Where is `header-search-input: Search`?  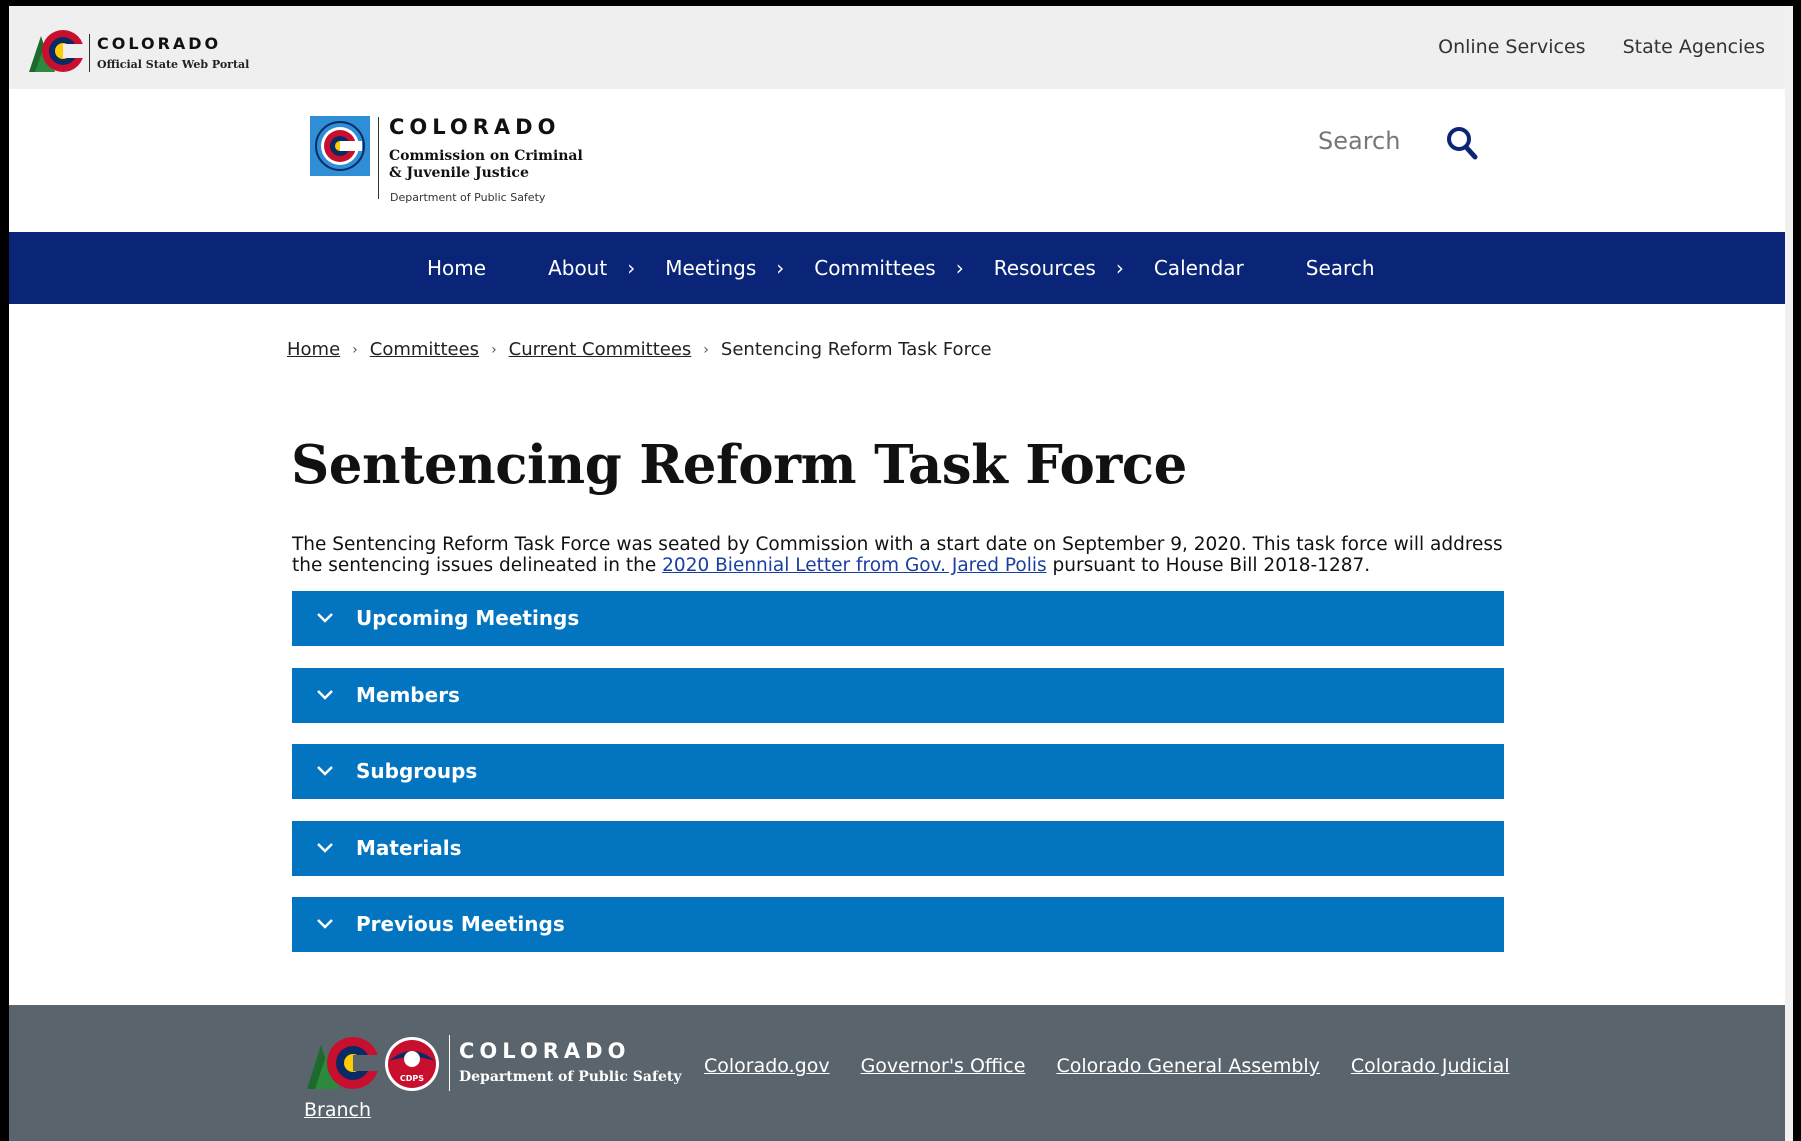 header-search-input: Search is located at coordinates (1359, 141).